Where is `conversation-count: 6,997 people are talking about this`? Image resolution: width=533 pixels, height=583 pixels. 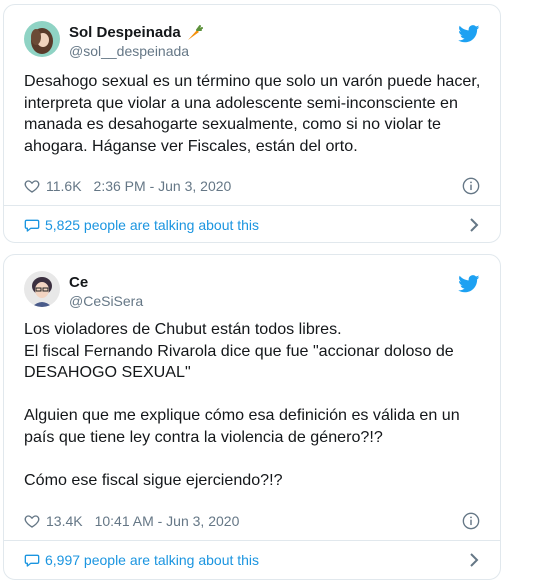 conversation-count: 6,997 people are talking about this is located at coordinates (152, 560).